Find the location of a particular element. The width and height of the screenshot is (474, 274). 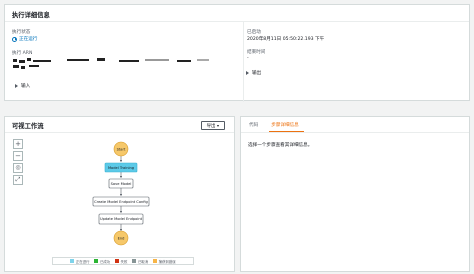

legend-item: 已成功 is located at coordinates (102, 261).